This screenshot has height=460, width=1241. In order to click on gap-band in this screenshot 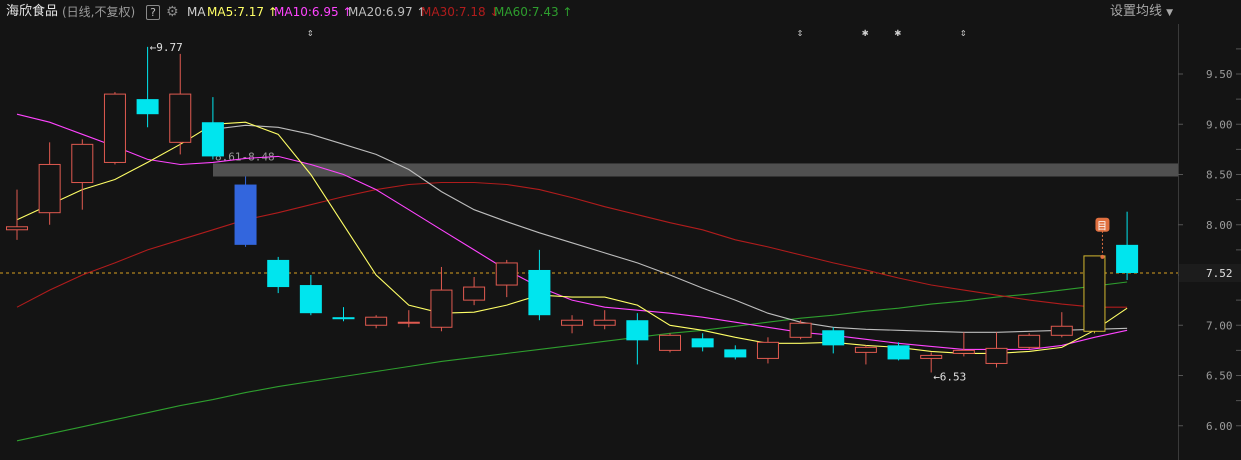, I will do `click(695, 170)`.